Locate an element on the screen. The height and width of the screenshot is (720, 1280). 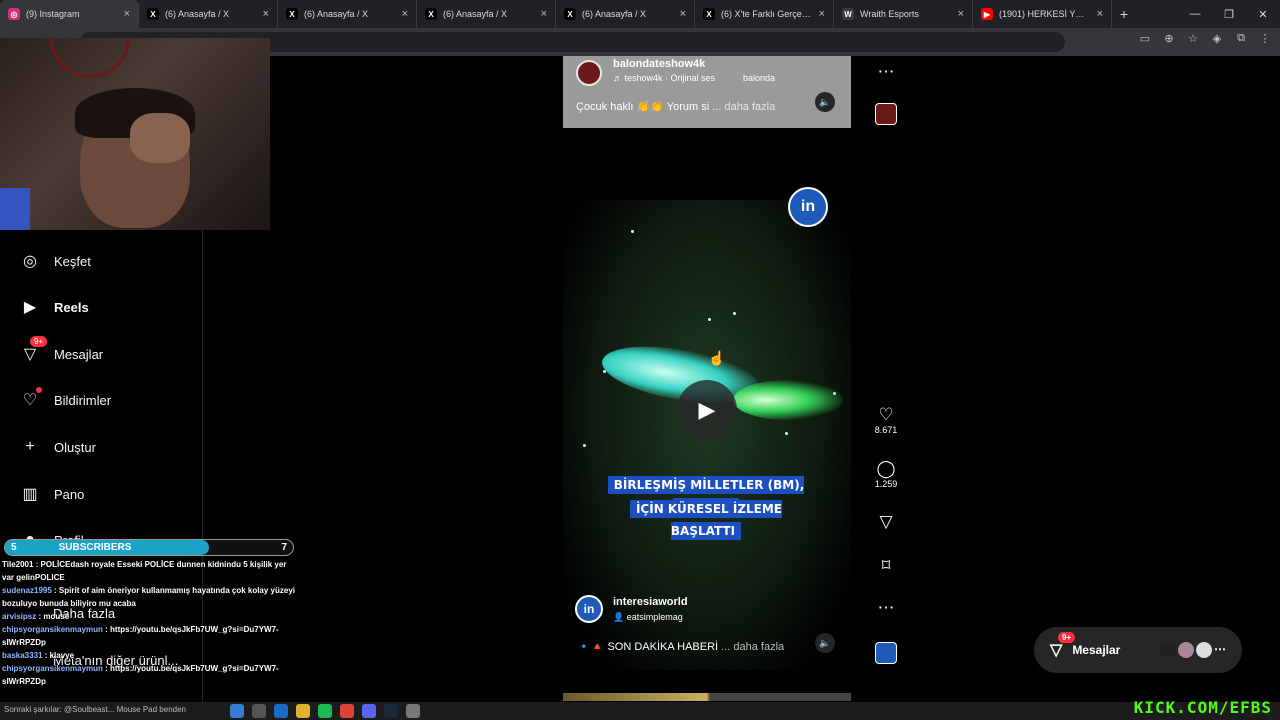
chrome-icon is located at coordinates (347, 711).